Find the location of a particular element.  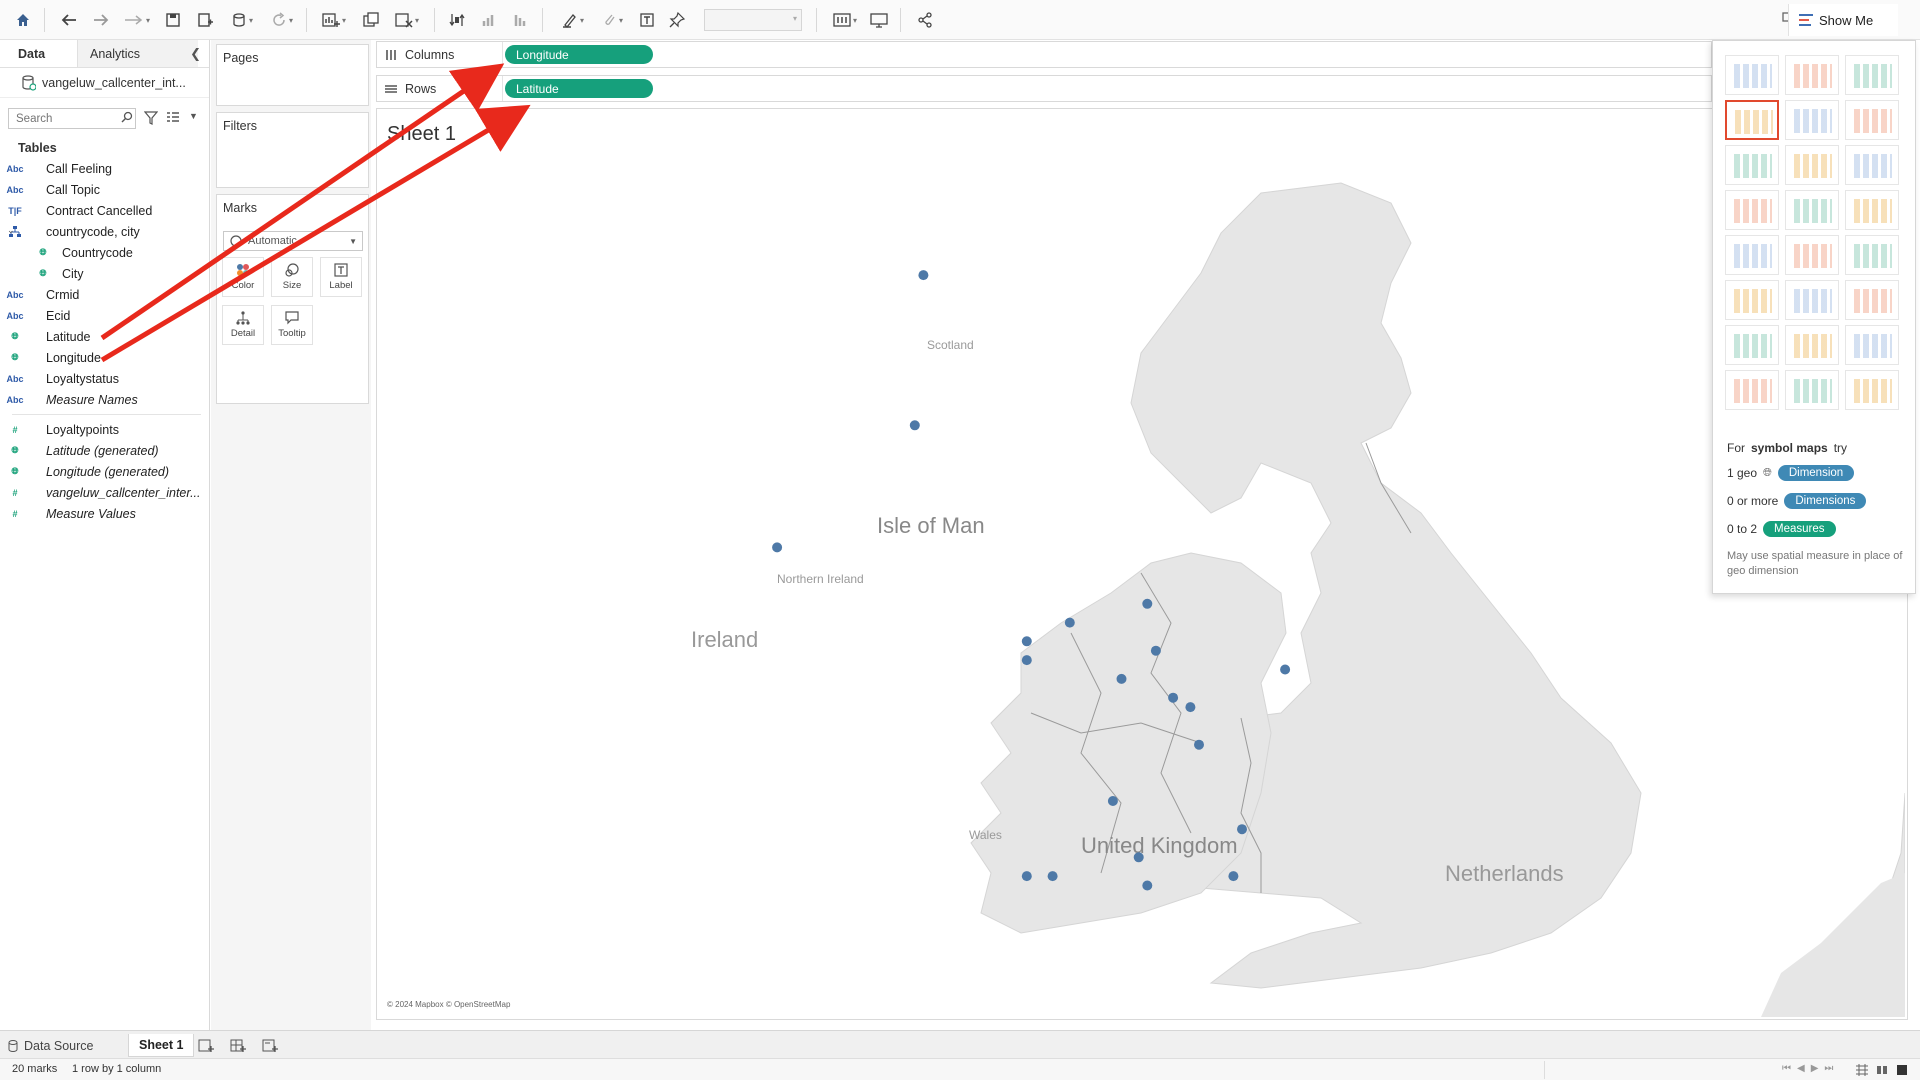

group-members-icon: ▾ is located at coordinates (612, 20).